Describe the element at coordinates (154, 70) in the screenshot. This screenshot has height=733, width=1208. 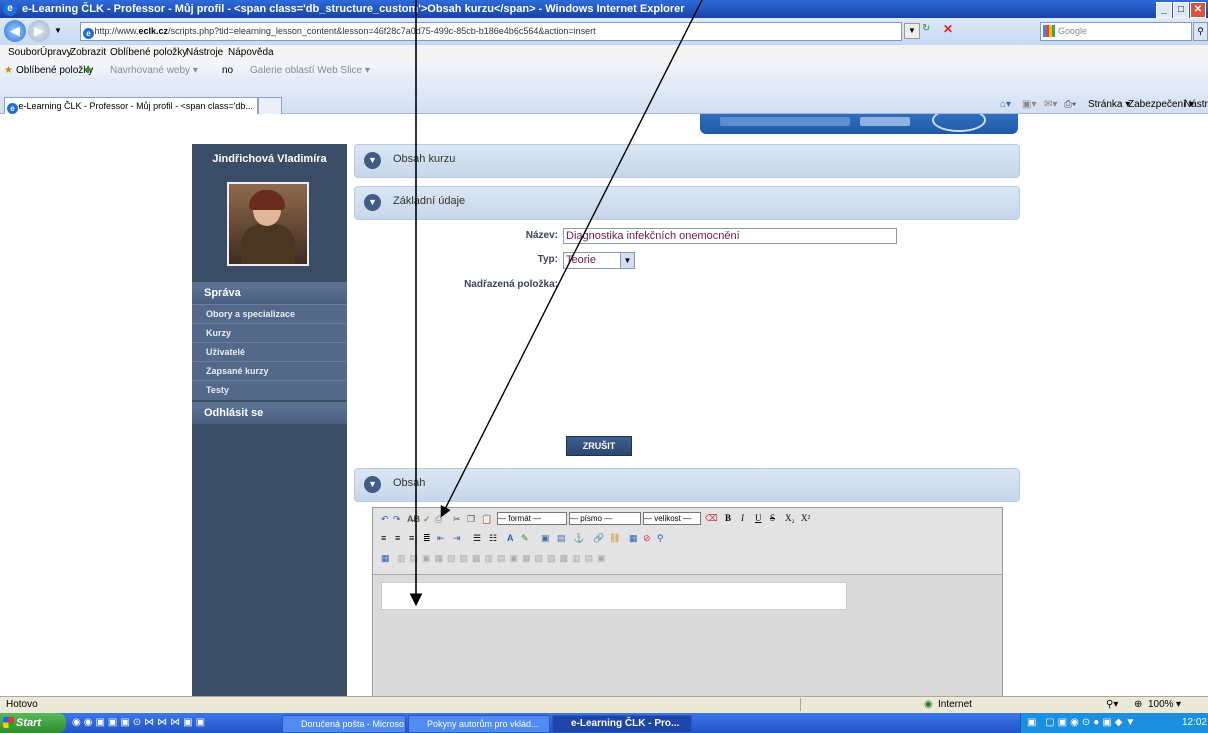
I see `suggested-sites-link: Navrhované weby ▾` at that location.